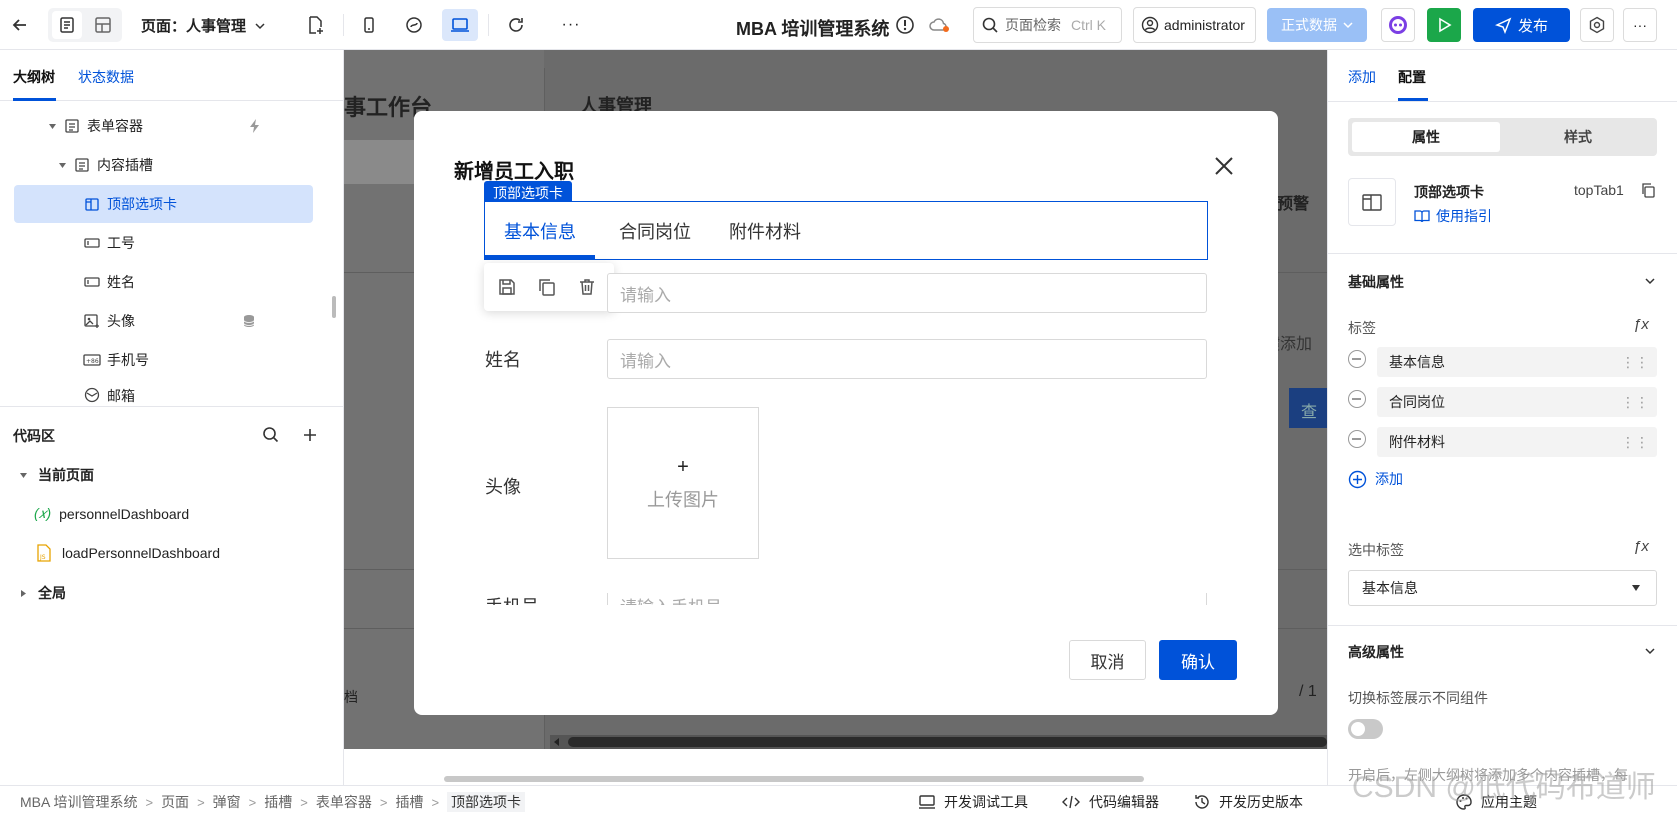  Describe the element at coordinates (92, 360) in the screenshot. I see `phone-input-icon: +86` at that location.